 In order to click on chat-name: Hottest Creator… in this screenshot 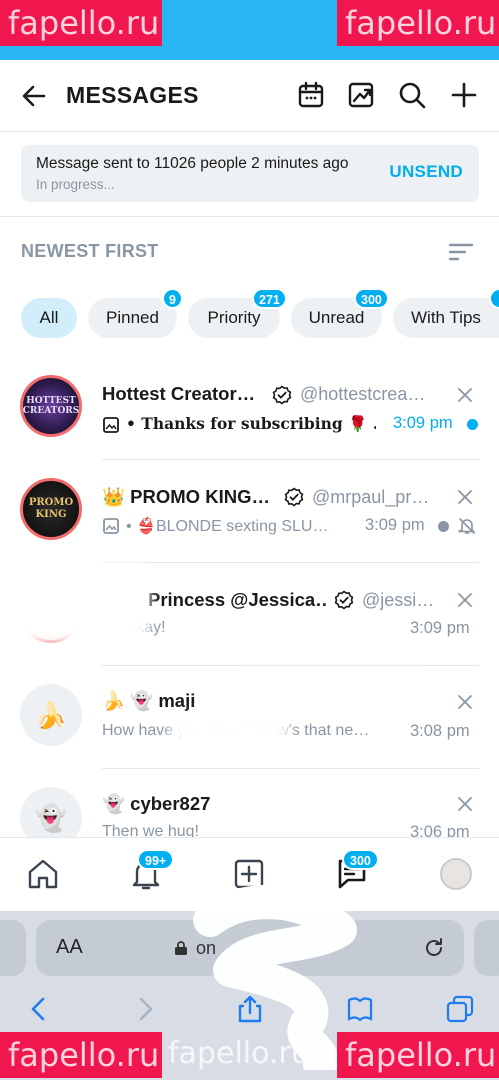, I will do `click(179, 393)`.